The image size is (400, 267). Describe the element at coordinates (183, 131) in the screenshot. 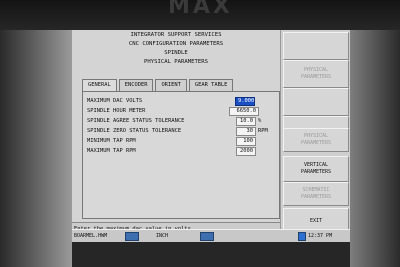

I see `param-row-spindle-zero-tolerance: SPINDLE ZERO STATUS TOLERANCE 30 RPM` at that location.